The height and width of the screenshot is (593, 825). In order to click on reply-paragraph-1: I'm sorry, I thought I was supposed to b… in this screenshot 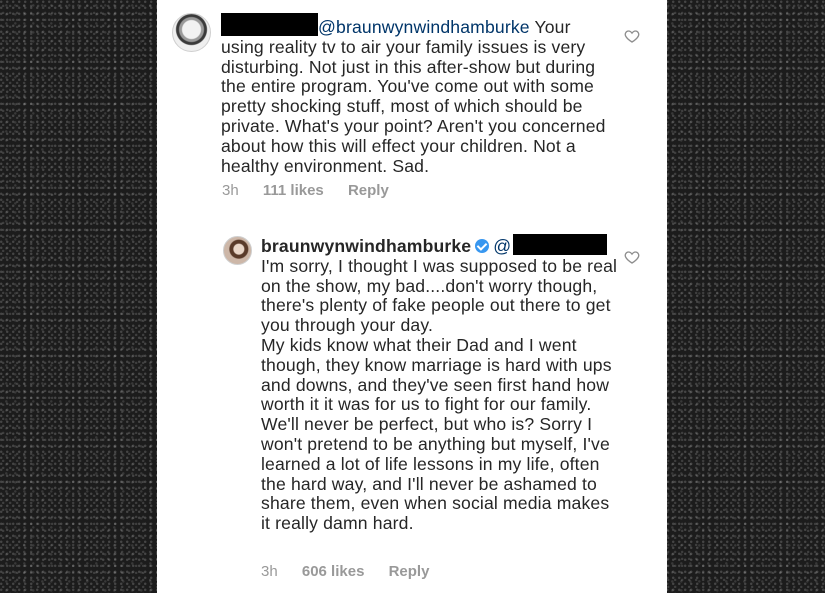, I will do `click(439, 295)`.